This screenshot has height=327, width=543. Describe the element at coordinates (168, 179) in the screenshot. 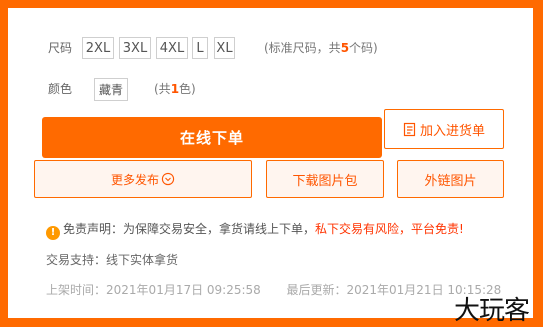

I see `chevron-down-circle-icon` at that location.